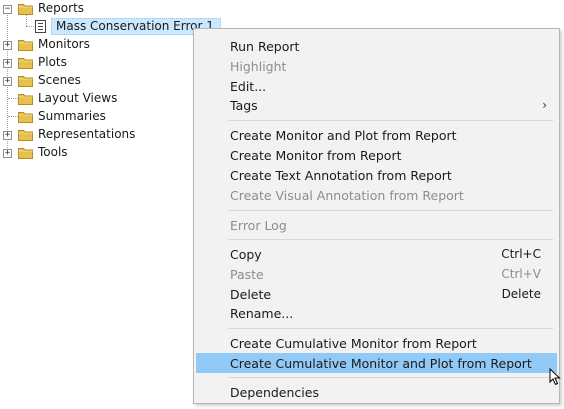 The width and height of the screenshot is (564, 409). Describe the element at coordinates (78, 98) in the screenshot. I see `tree-item-label: Layout Views` at that location.